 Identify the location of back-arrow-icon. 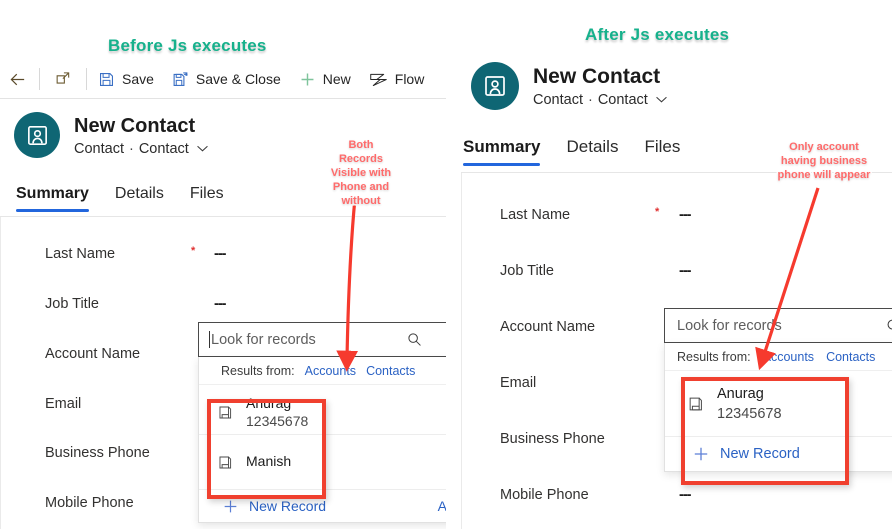
(17, 79).